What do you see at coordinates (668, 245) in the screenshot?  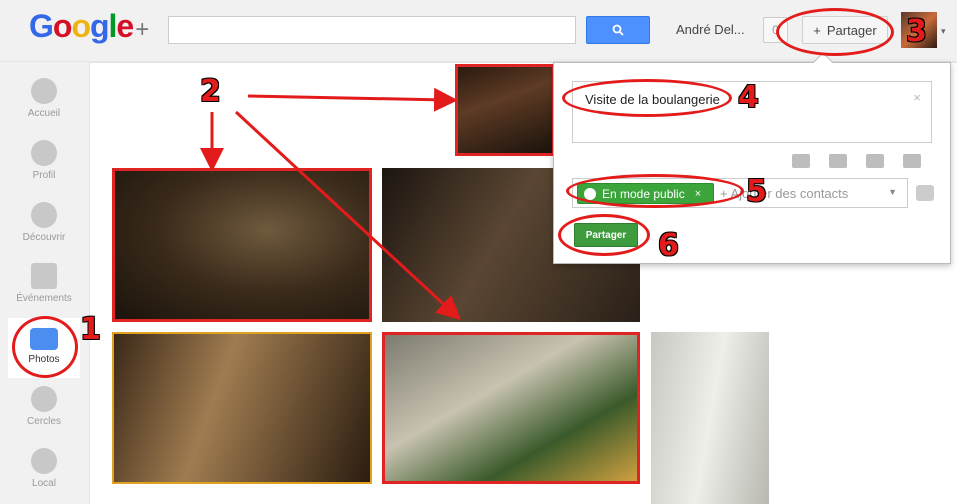 I see `annotation-number-6: 6` at bounding box center [668, 245].